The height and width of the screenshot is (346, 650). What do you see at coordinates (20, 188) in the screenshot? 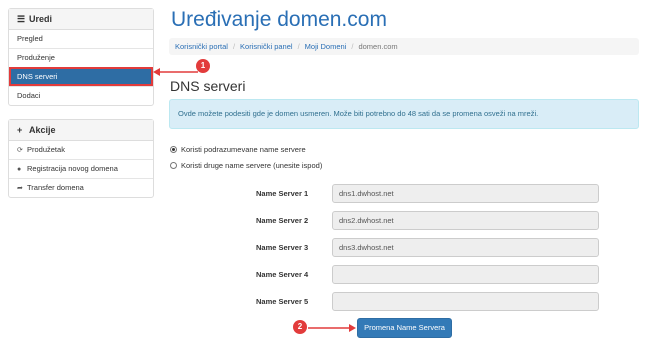
I see `share-icon: ➦` at bounding box center [20, 188].